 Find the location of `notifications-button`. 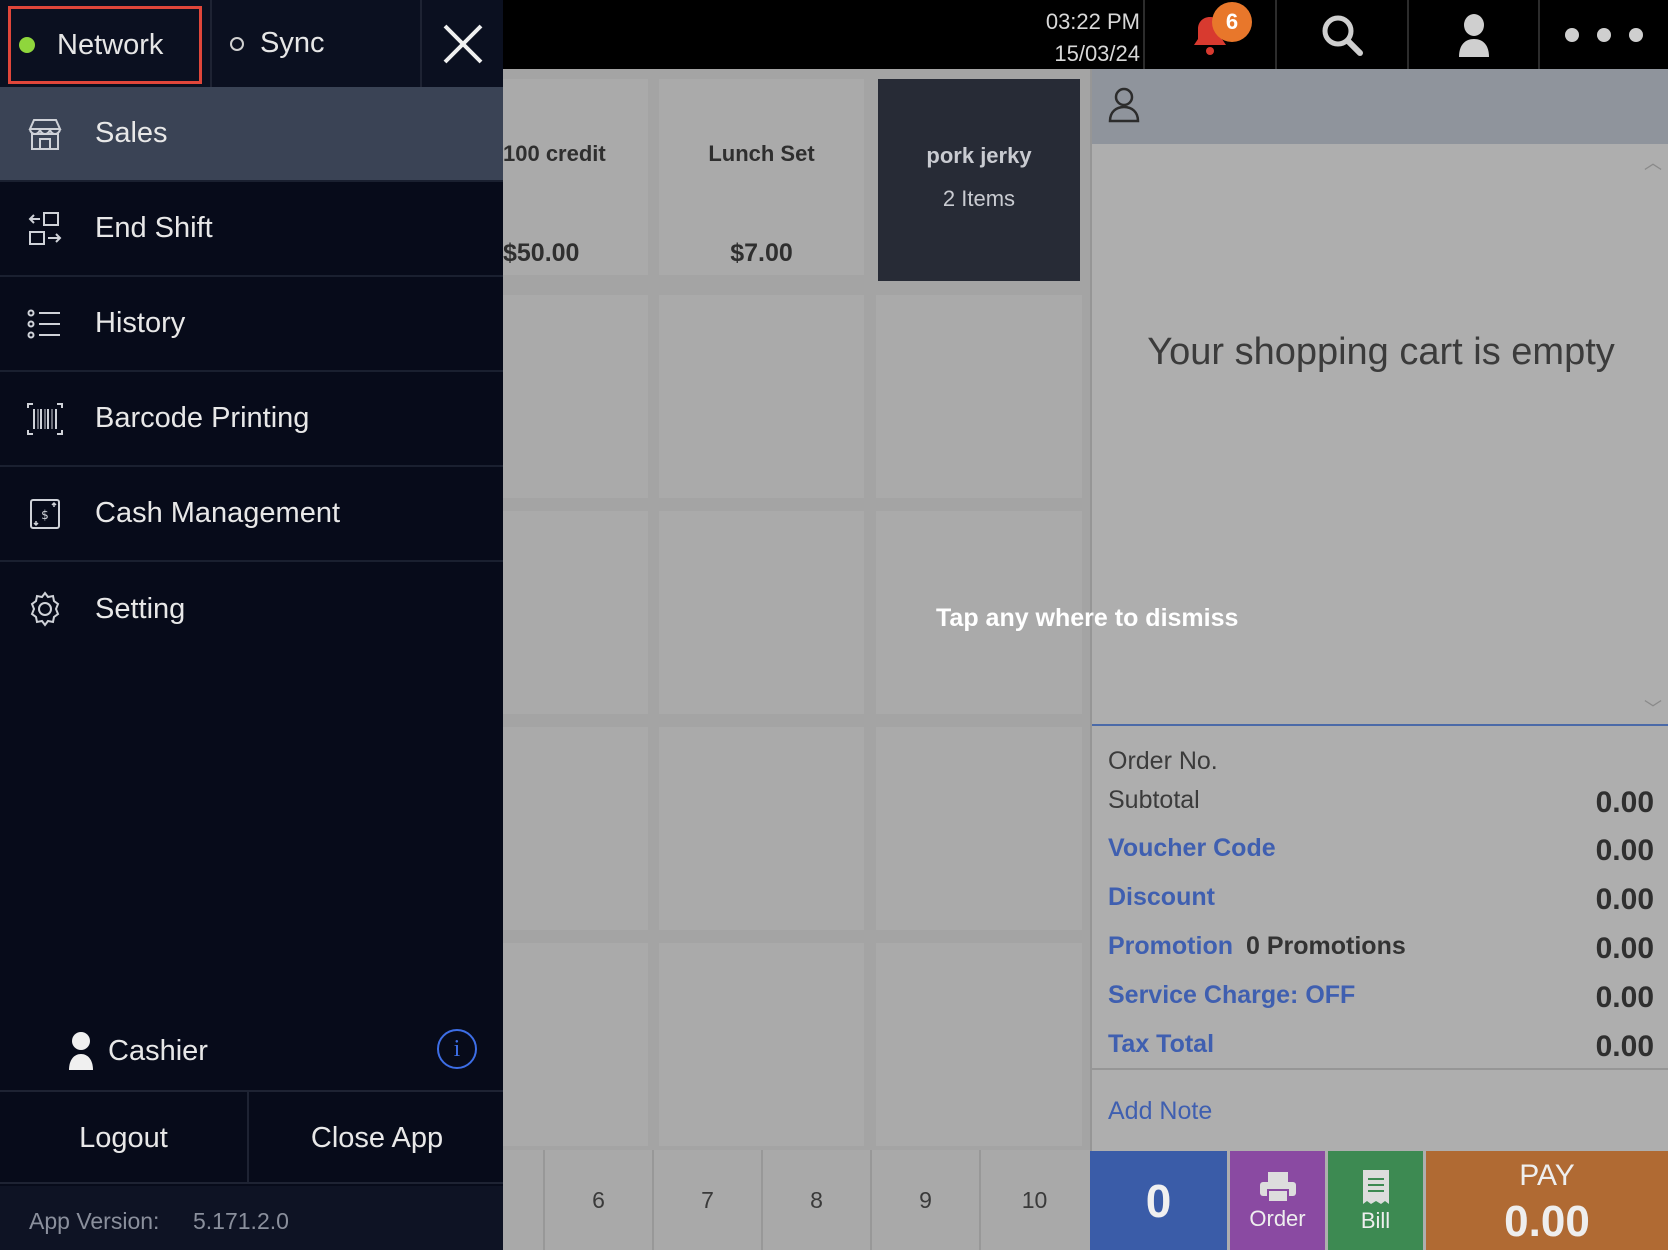

notifications-button is located at coordinates (1209, 34).